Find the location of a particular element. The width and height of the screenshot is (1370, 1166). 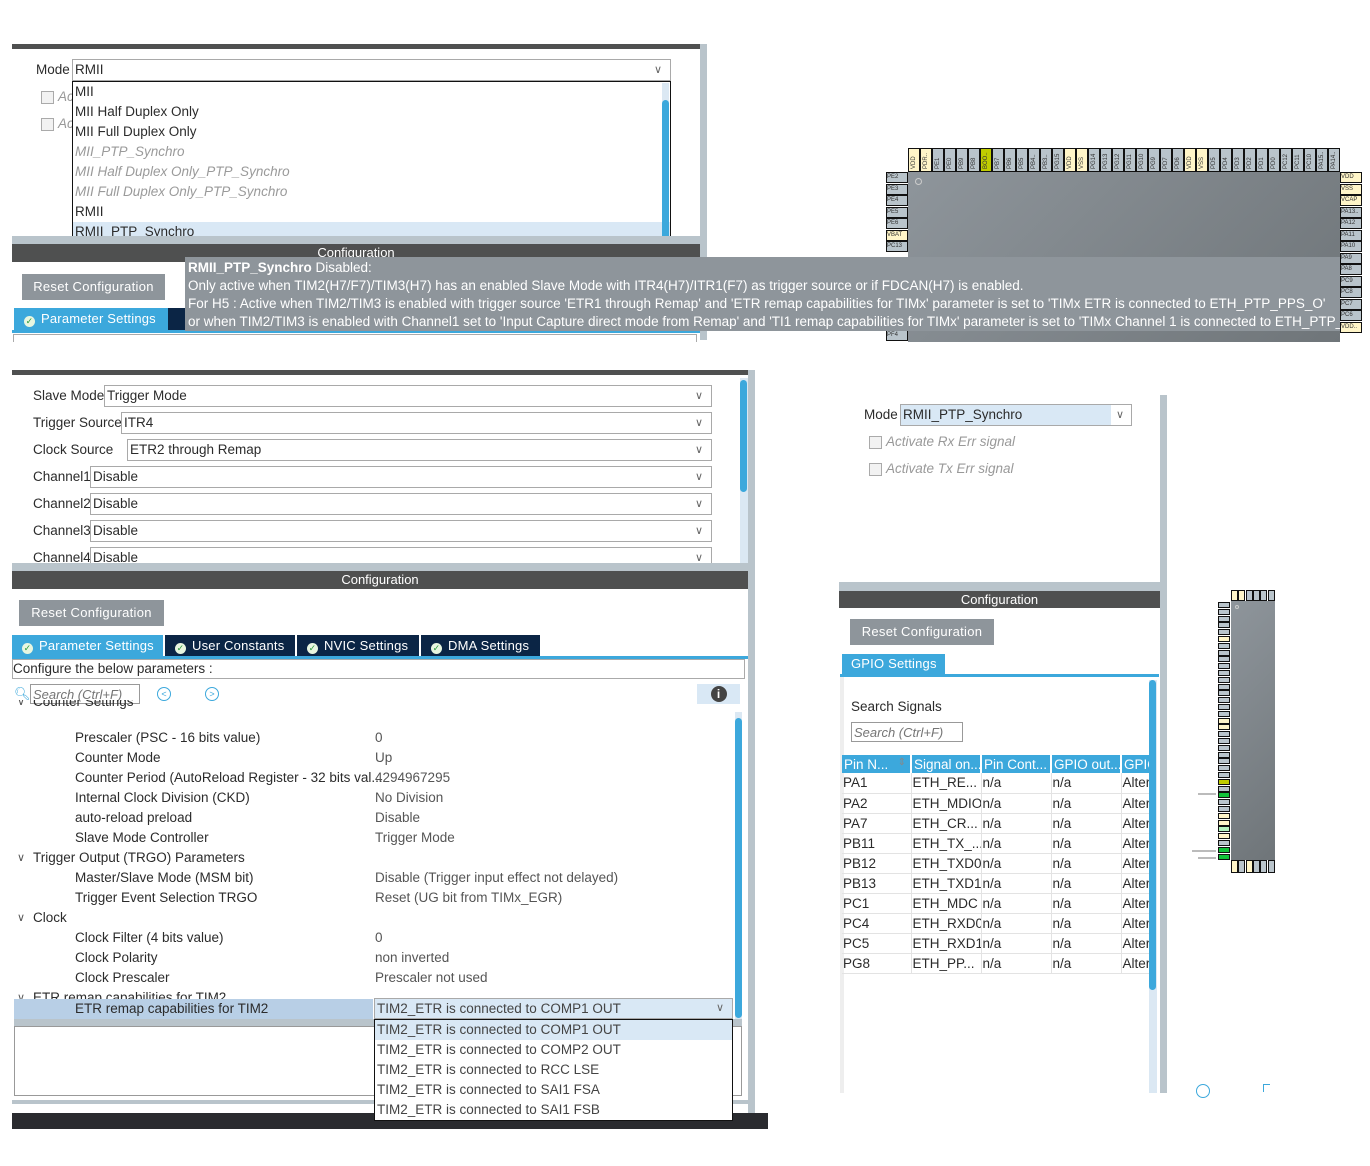

chip-pin: PB6 is located at coordinates (1010, 160).